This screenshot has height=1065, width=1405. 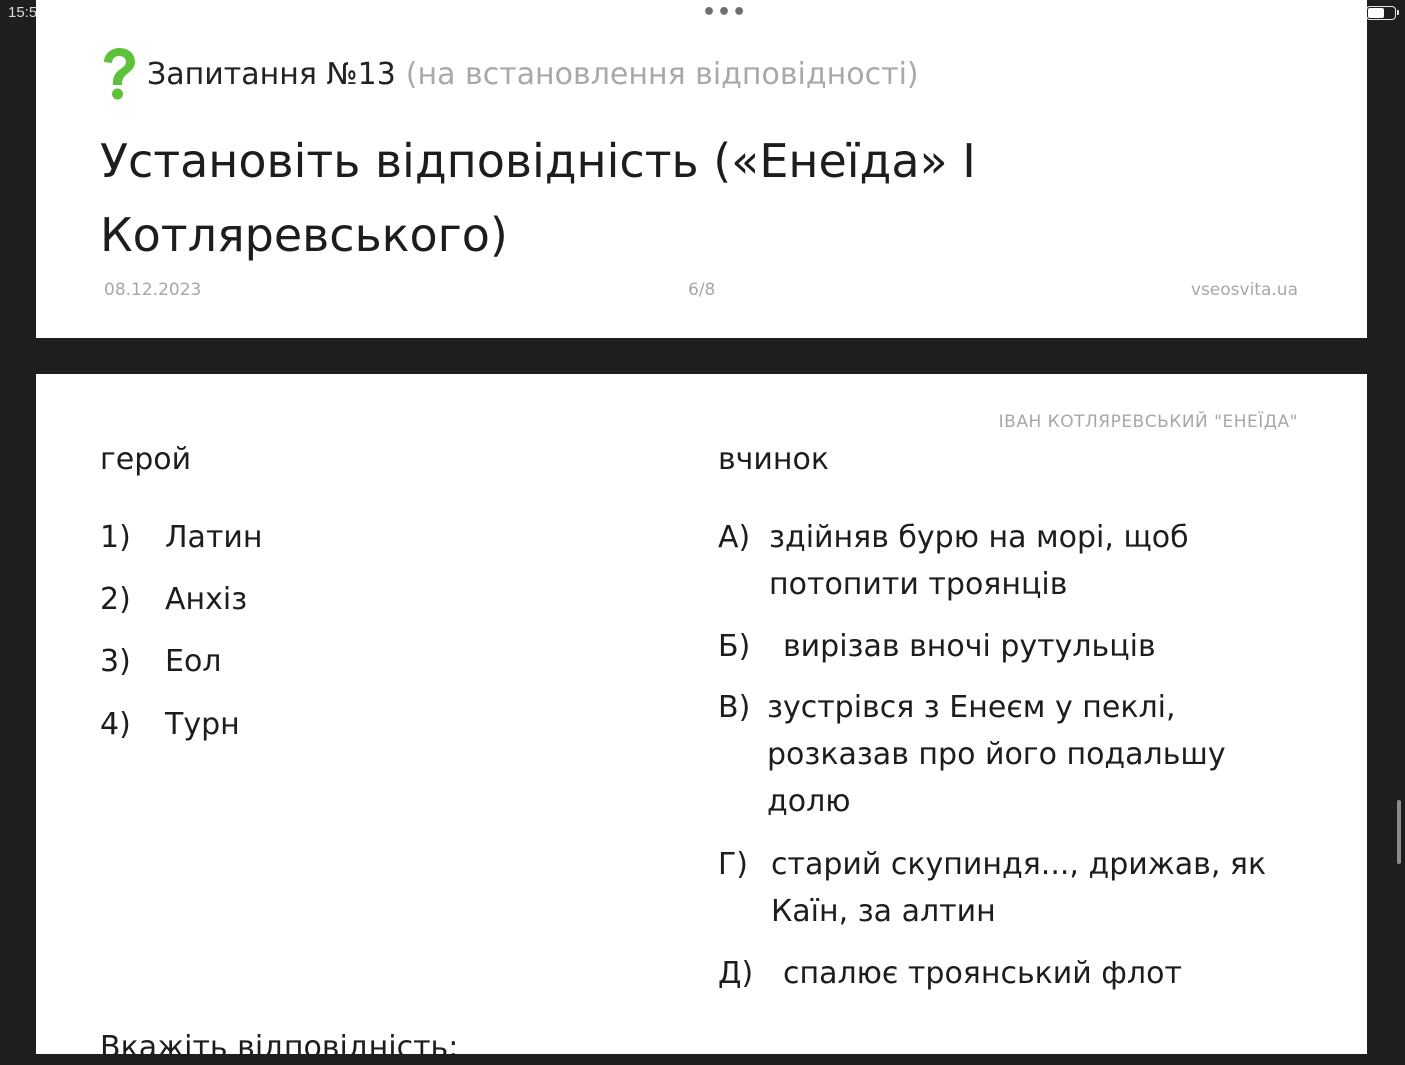 What do you see at coordinates (1398, 12) in the screenshot?
I see `battery-tip` at bounding box center [1398, 12].